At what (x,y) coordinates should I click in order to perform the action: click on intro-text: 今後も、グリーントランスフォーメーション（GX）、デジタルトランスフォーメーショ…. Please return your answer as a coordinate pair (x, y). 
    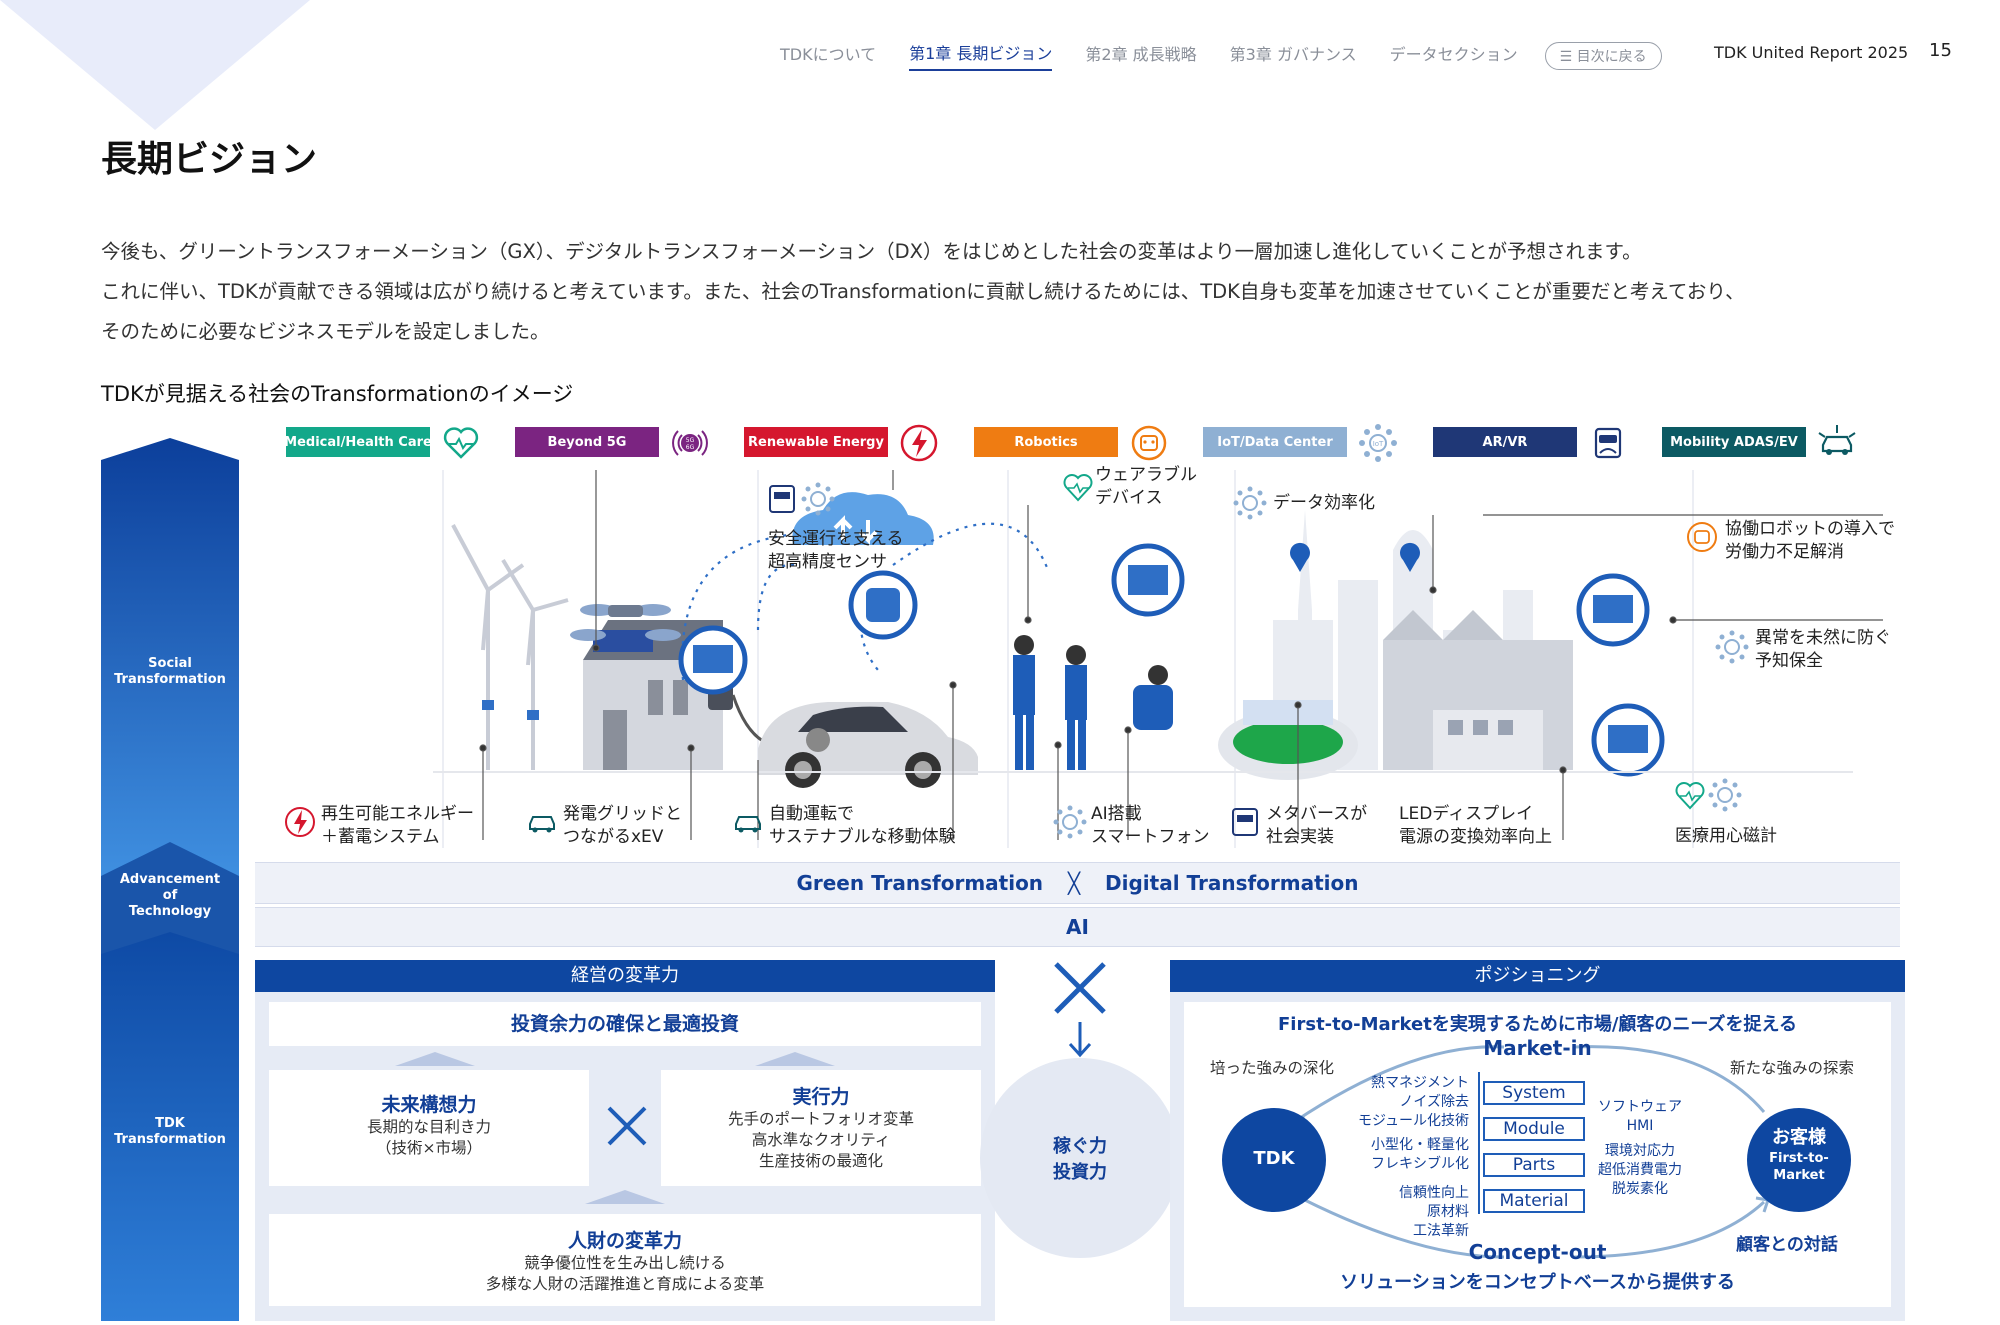
    Looking at the image, I should click on (1001, 292).